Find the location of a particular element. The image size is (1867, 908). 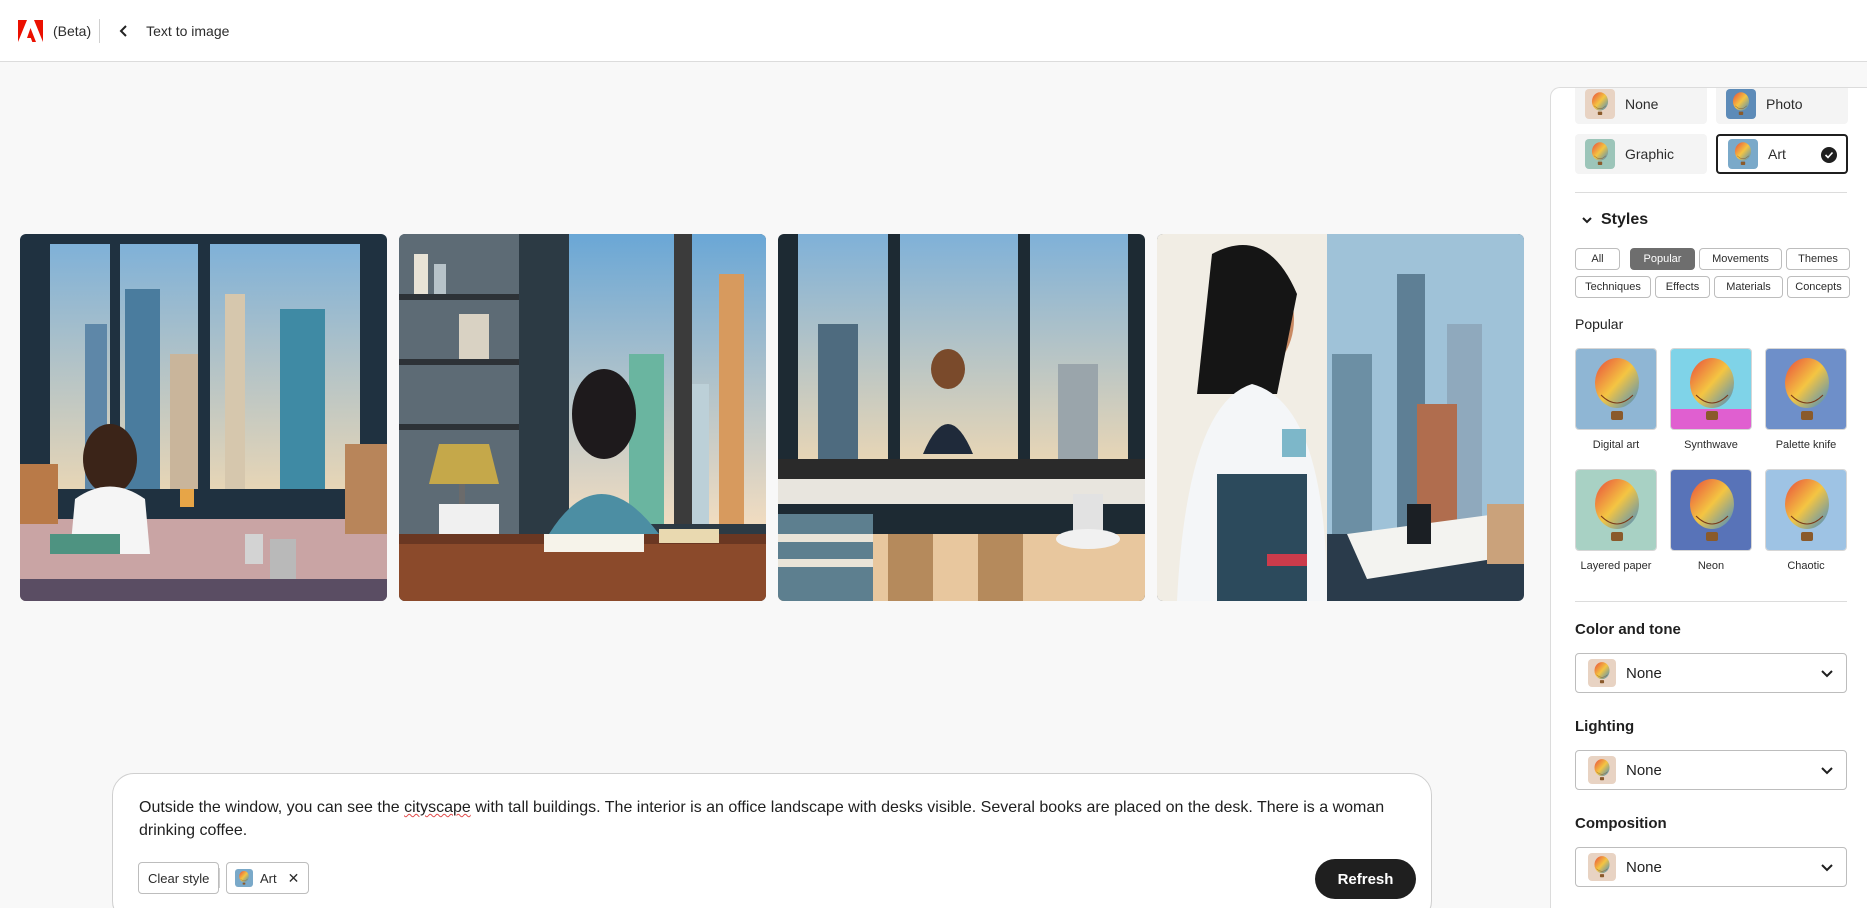

content-type-label: Art is located at coordinates (1777, 154).